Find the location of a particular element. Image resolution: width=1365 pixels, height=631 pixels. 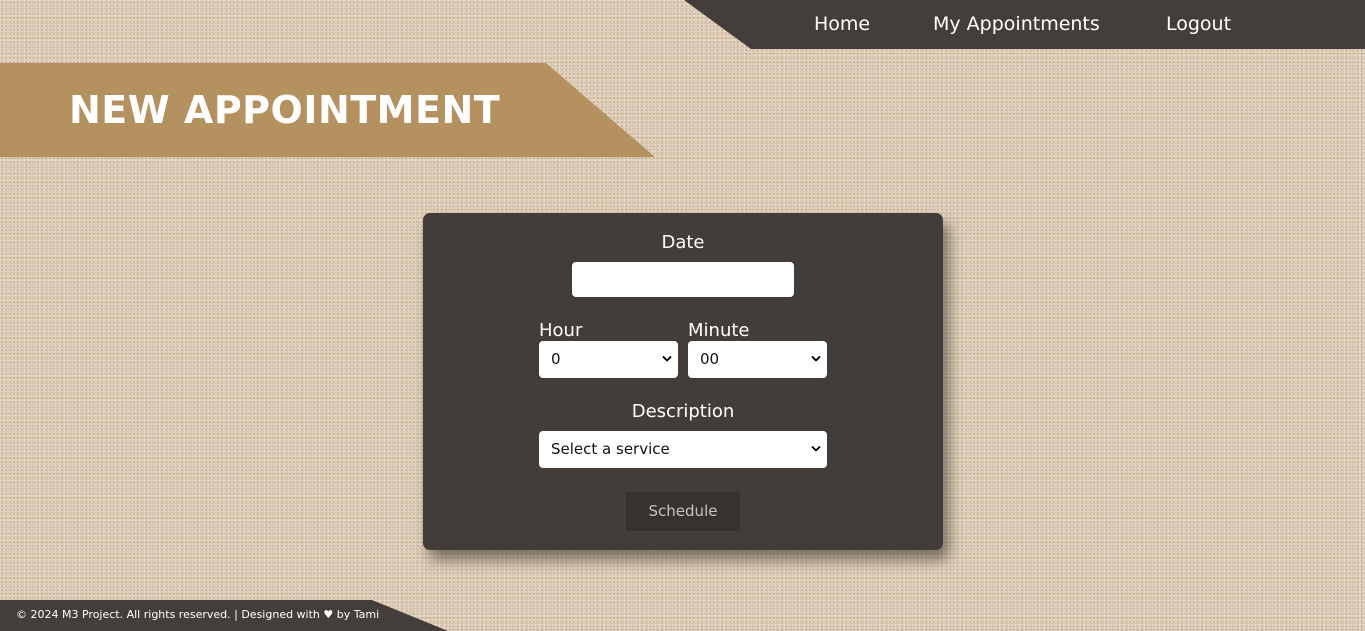

hour-select-value: 0 is located at coordinates (556, 359).